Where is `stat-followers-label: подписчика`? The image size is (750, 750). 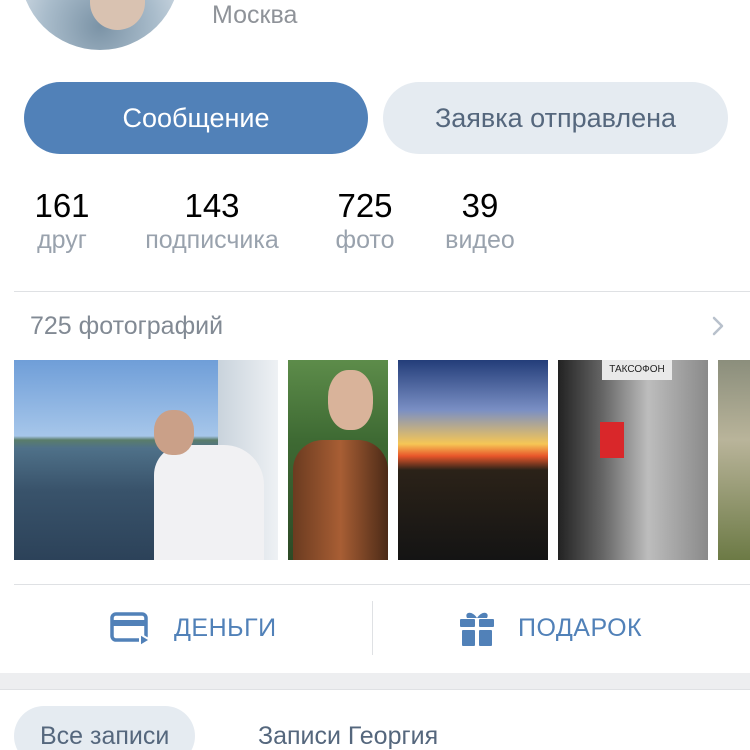
stat-followers-label: подписчика is located at coordinates (212, 240).